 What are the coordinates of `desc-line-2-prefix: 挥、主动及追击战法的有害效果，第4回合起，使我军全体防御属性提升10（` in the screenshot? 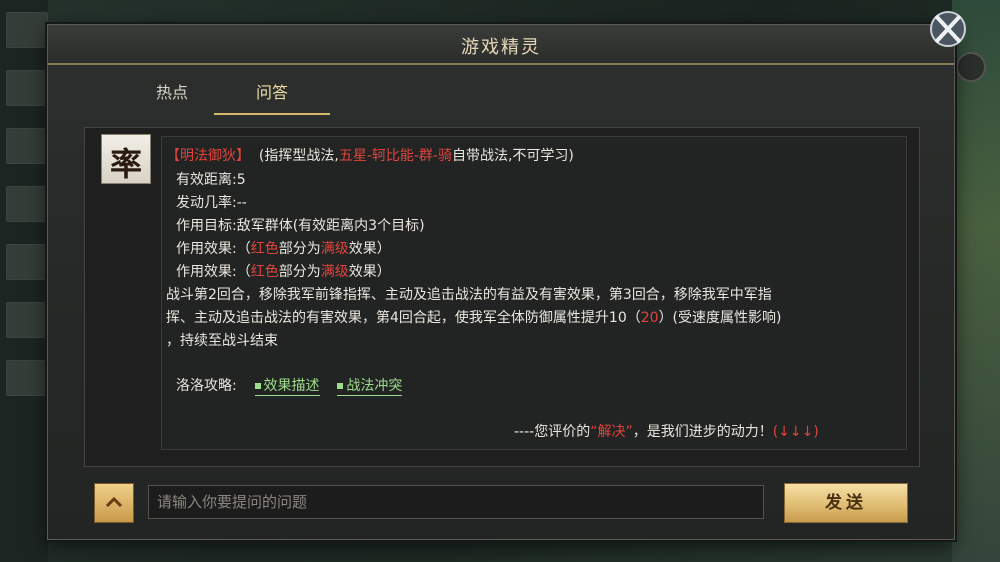 It's located at (403, 318).